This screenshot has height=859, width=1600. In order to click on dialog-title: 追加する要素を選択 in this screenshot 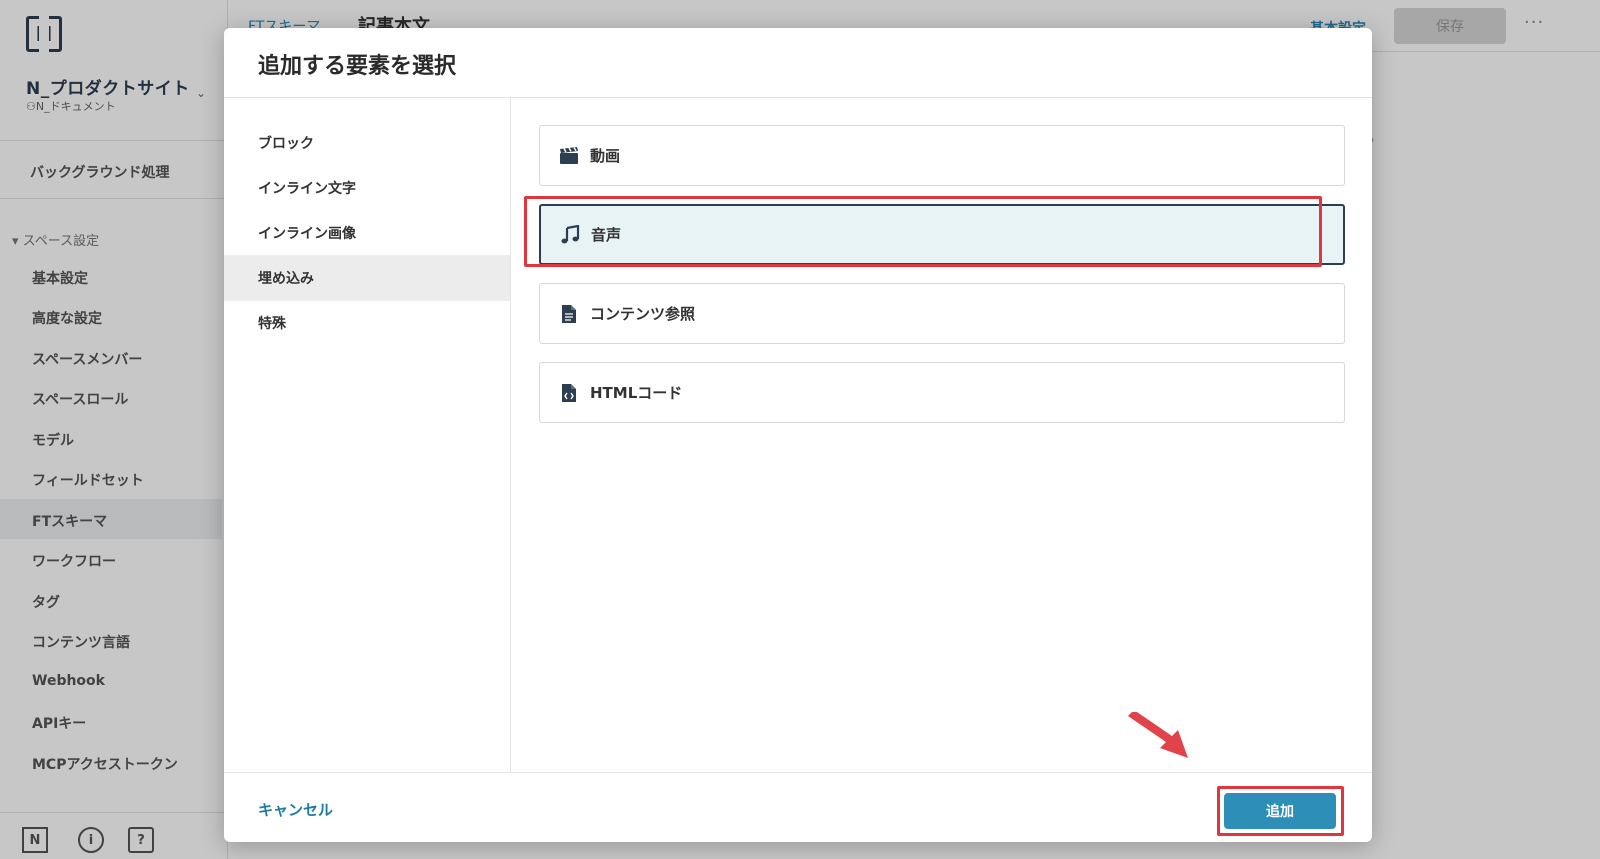, I will do `click(357, 66)`.